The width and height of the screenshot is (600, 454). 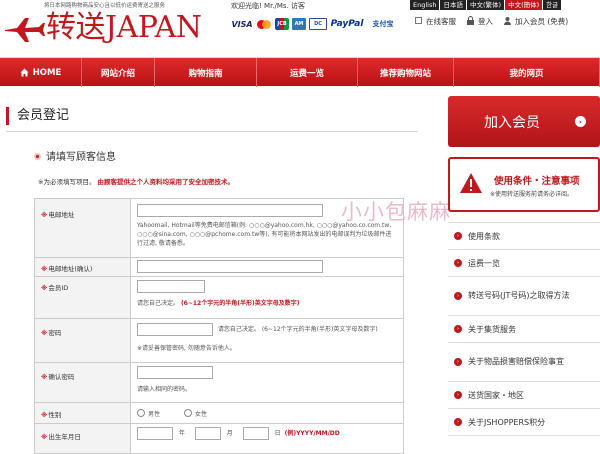 What do you see at coordinates (471, 183) in the screenshot?
I see `warning-icon` at bounding box center [471, 183].